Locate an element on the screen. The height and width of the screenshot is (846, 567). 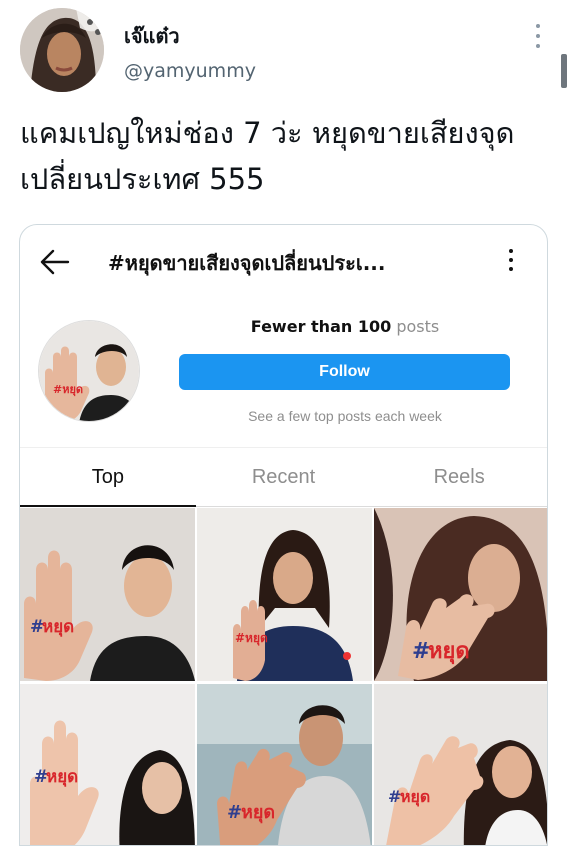
tab-bar: Top Recent Reels is located at coordinates (283, 477).